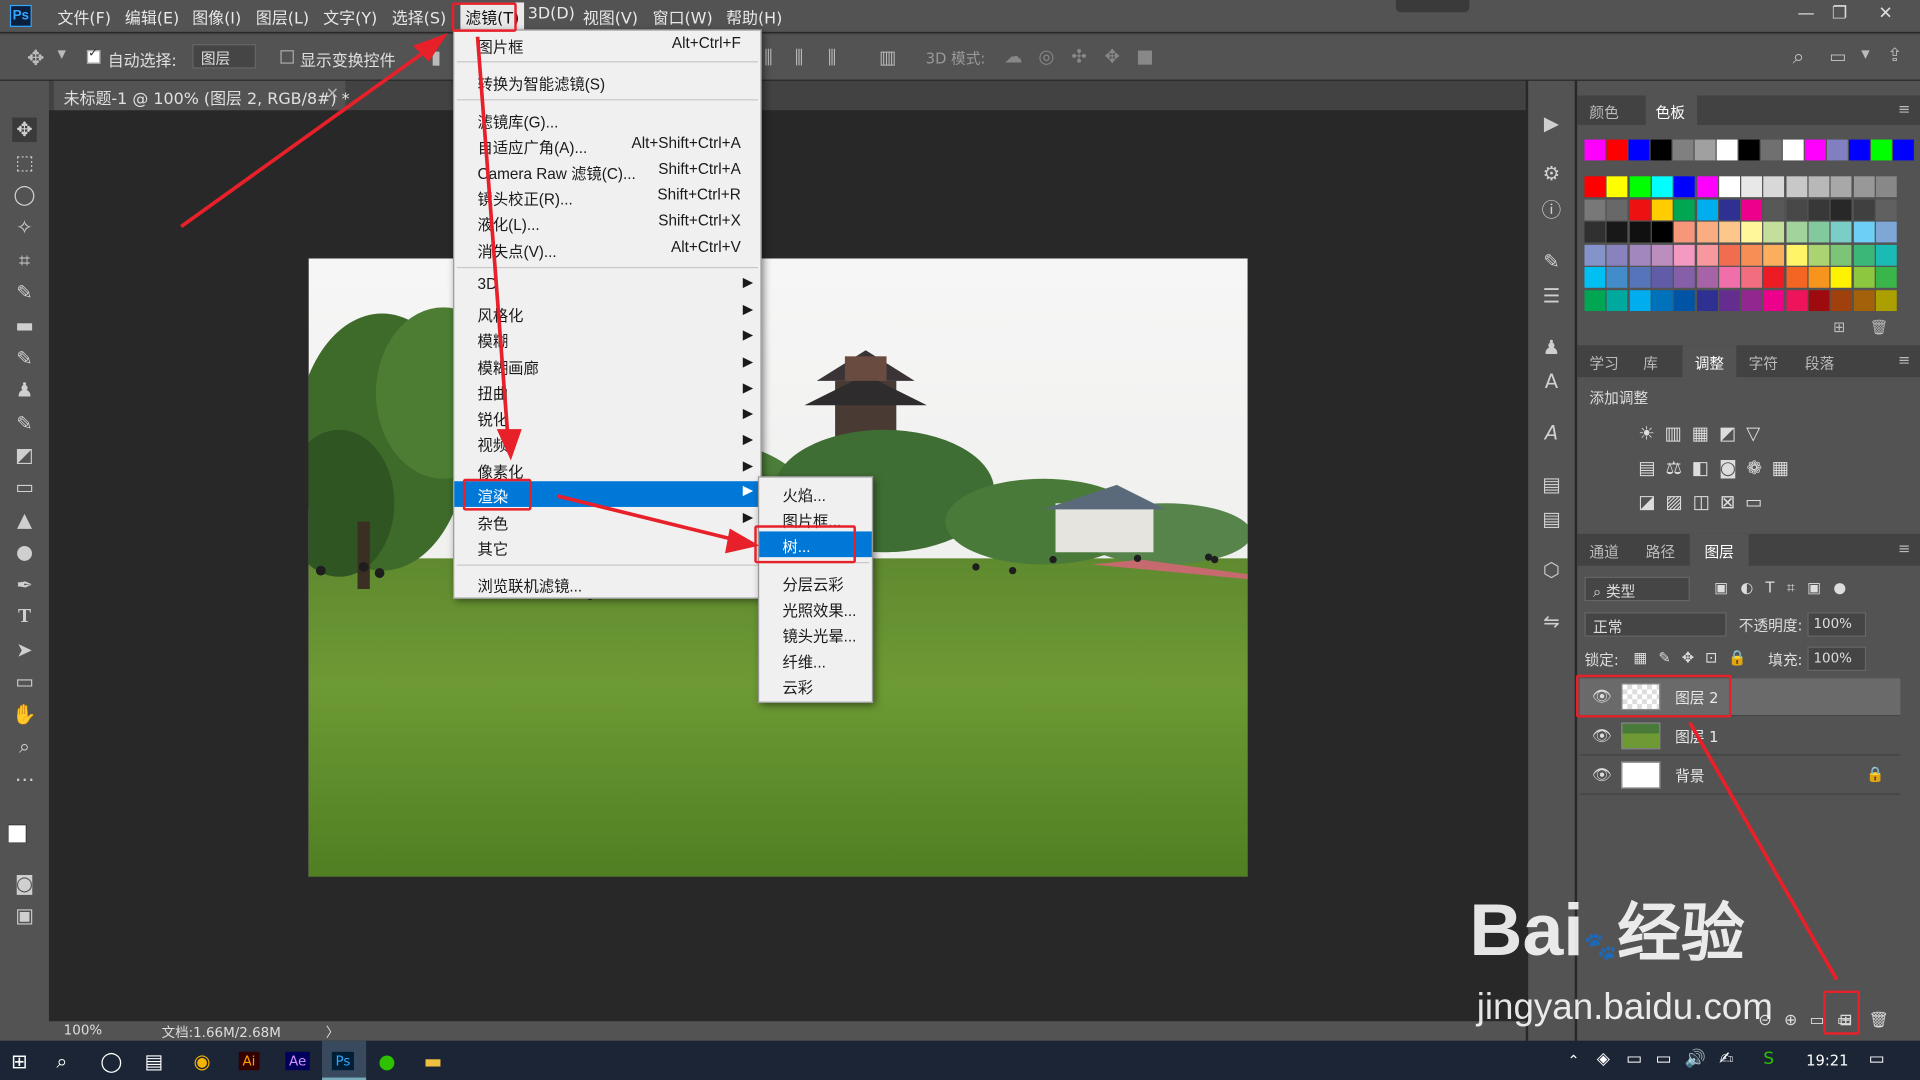  I want to click on watermark-logo: Bai🐾经验, so click(1606, 928).